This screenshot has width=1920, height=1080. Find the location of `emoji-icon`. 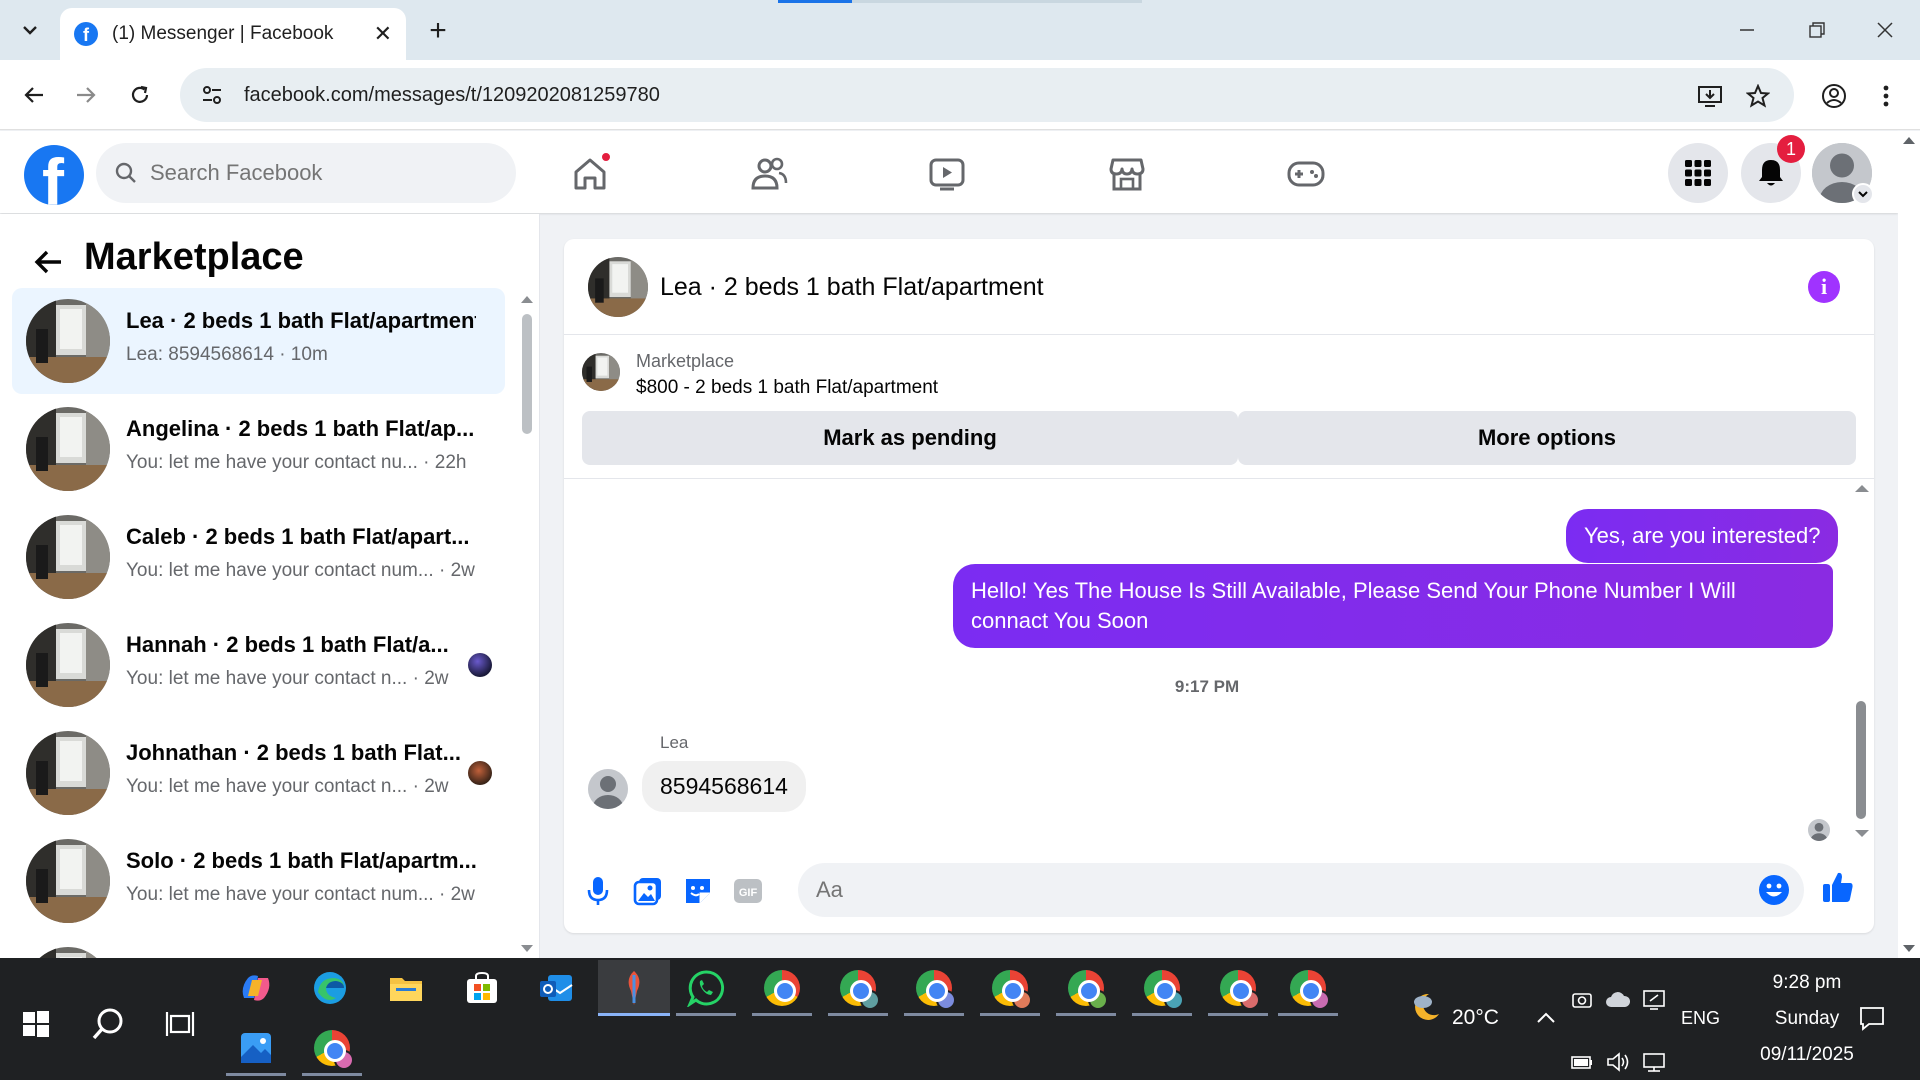

emoji-icon is located at coordinates (1774, 890).